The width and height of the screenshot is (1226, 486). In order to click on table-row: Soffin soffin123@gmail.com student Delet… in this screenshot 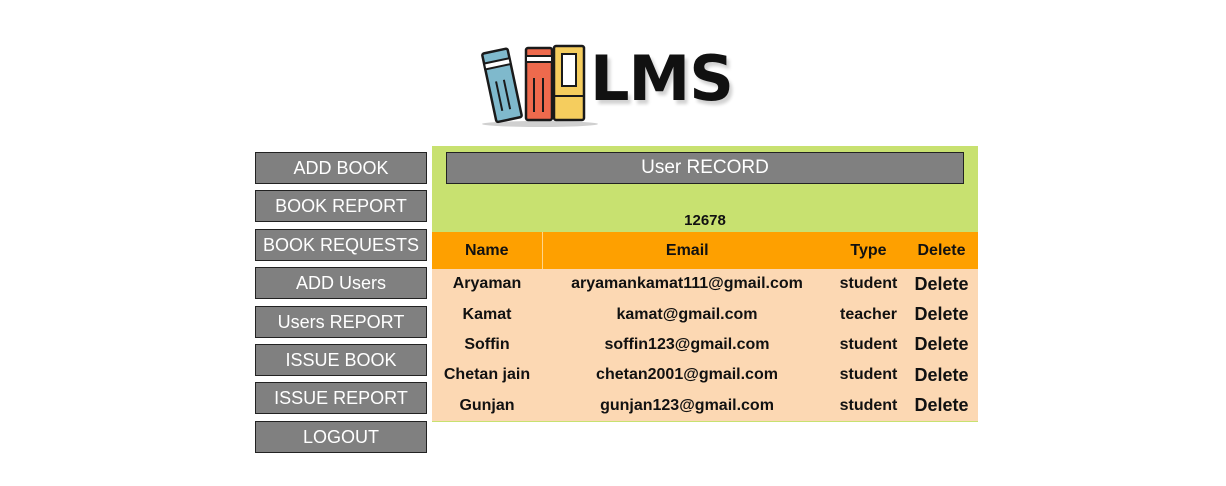, I will do `click(705, 345)`.